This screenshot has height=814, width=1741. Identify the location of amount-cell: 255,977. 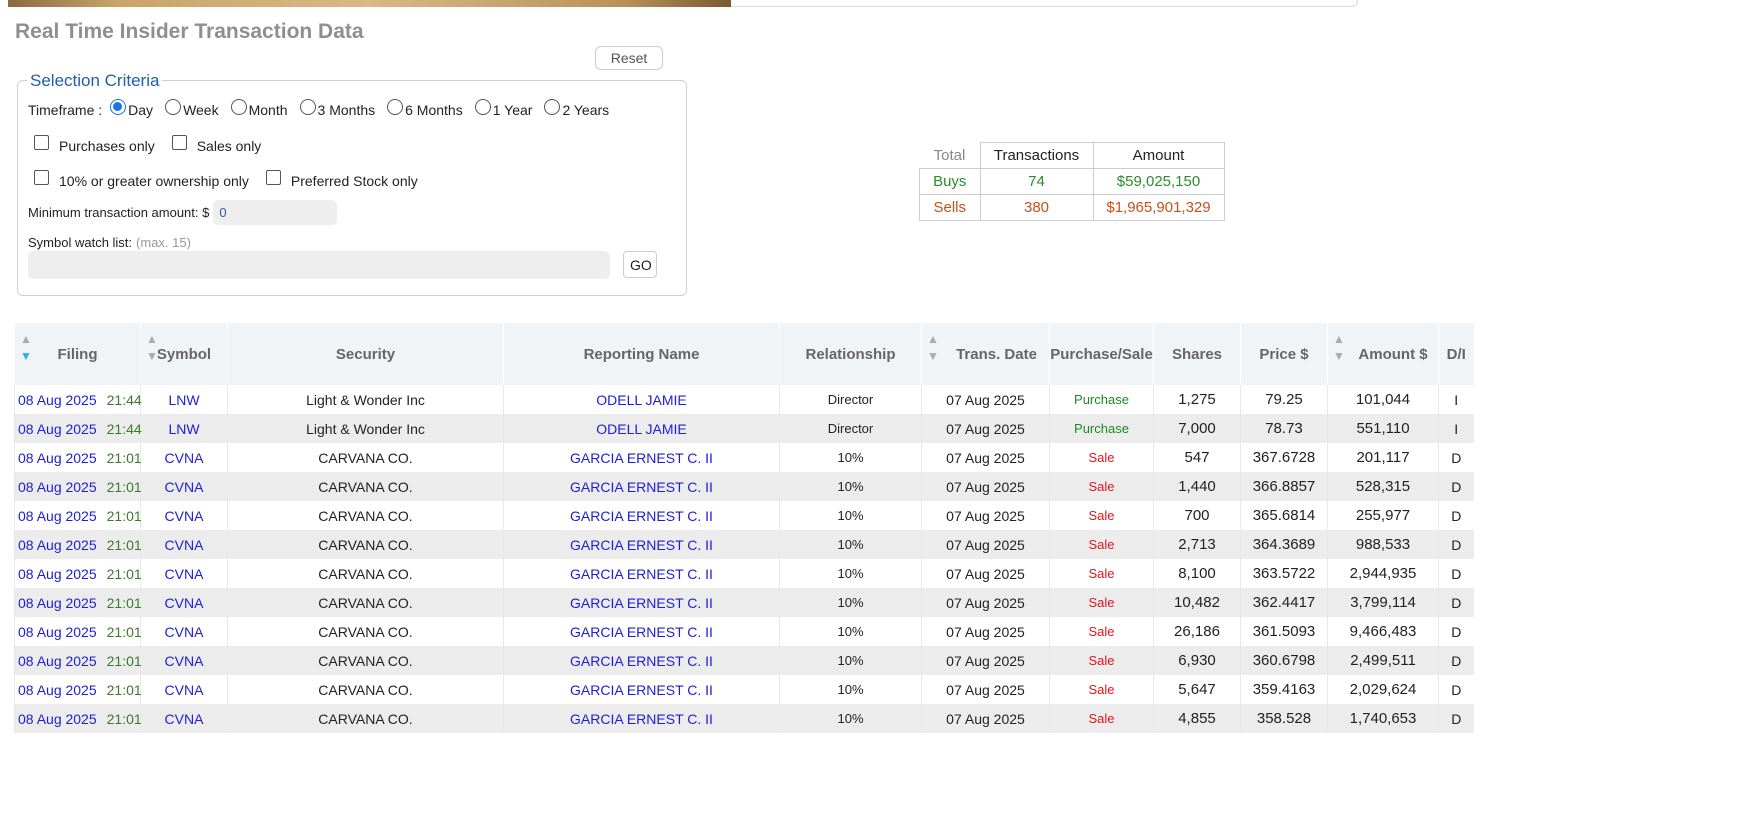
(1383, 515).